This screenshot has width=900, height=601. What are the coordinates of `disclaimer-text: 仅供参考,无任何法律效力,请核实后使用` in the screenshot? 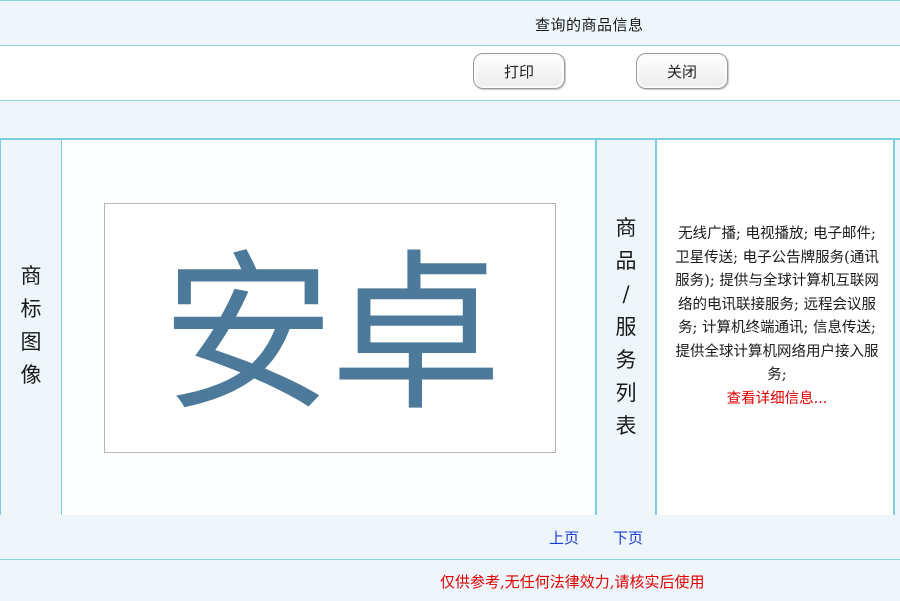 It's located at (572, 582).